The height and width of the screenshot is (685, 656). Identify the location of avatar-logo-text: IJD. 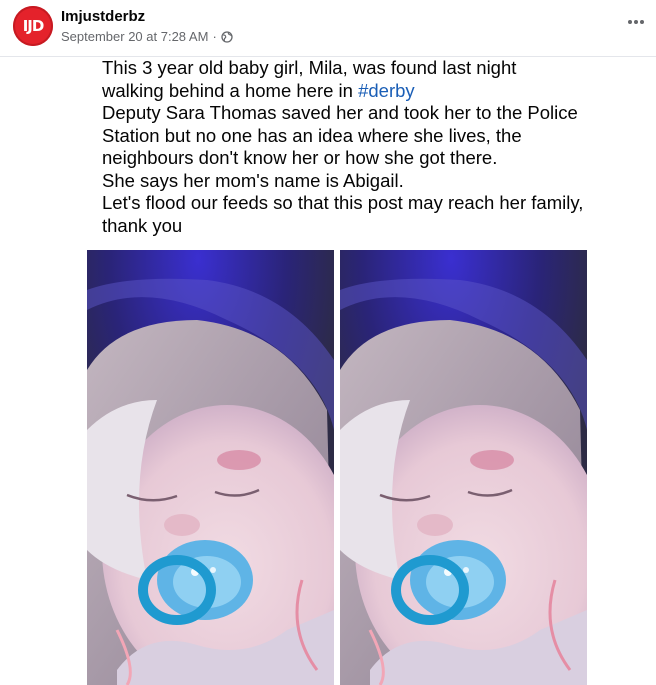
(33, 26).